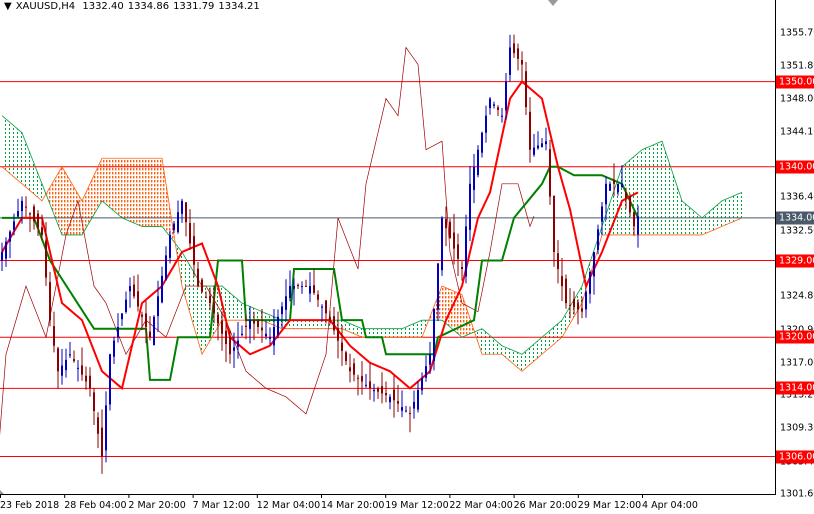  What do you see at coordinates (239, 6) in the screenshot?
I see `close-value: 1334.21` at bounding box center [239, 6].